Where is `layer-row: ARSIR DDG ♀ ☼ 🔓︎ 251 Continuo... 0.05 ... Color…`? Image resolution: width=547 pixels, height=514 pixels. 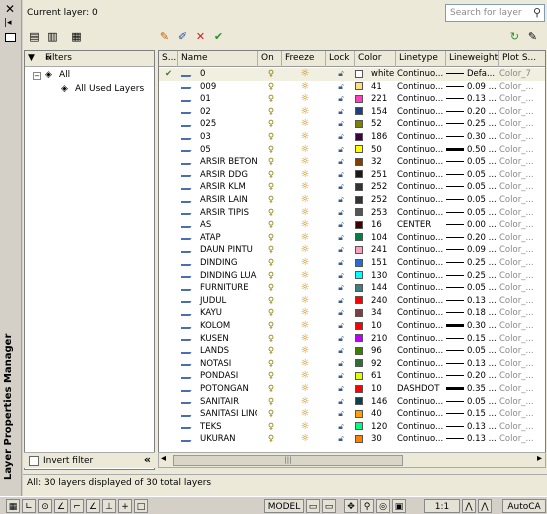 layer-row: ARSIR DDG ♀ ☼ 🔓︎ 251 Continuo... 0.05 ... Color… is located at coordinates (352, 175).